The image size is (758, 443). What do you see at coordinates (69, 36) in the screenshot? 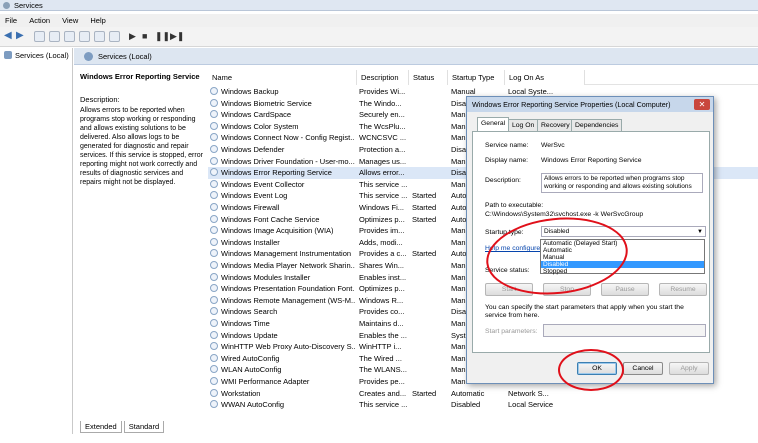
I see `refresh-icon` at bounding box center [69, 36].